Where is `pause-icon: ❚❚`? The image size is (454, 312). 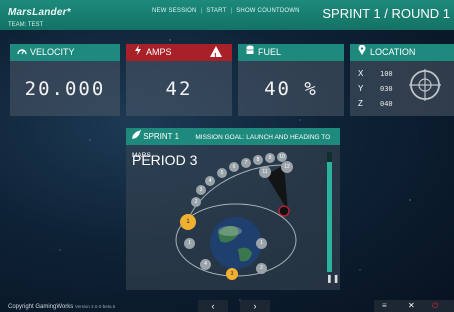 pause-icon: ❚❚ is located at coordinates (332, 278).